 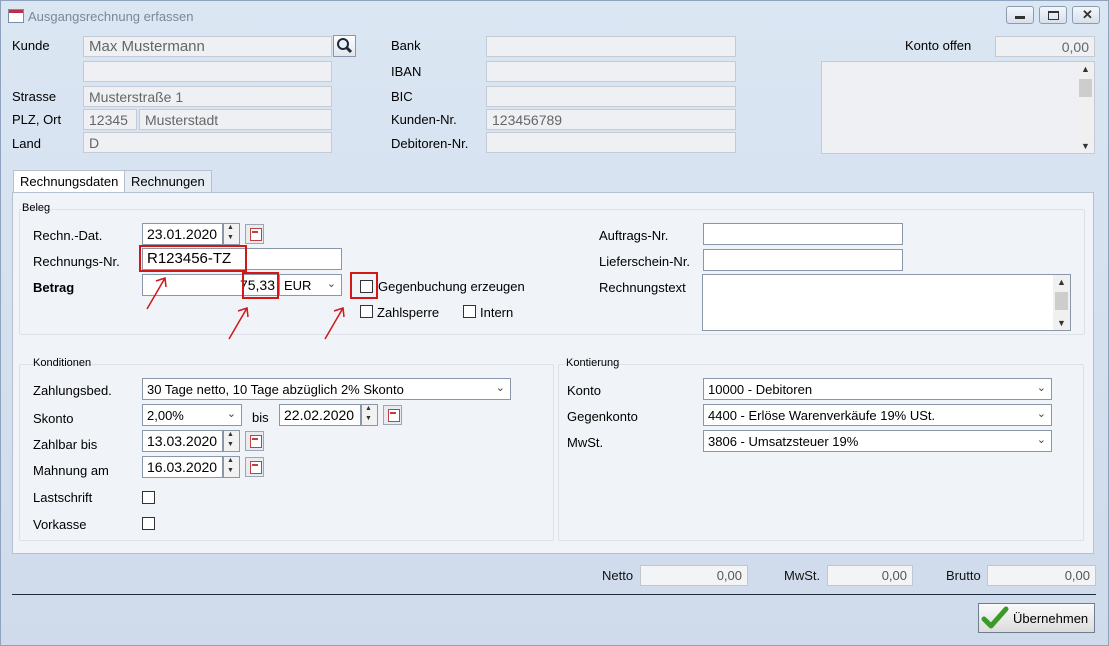 What do you see at coordinates (694, 575) in the screenshot?
I see `netto-field: 0,00` at bounding box center [694, 575].